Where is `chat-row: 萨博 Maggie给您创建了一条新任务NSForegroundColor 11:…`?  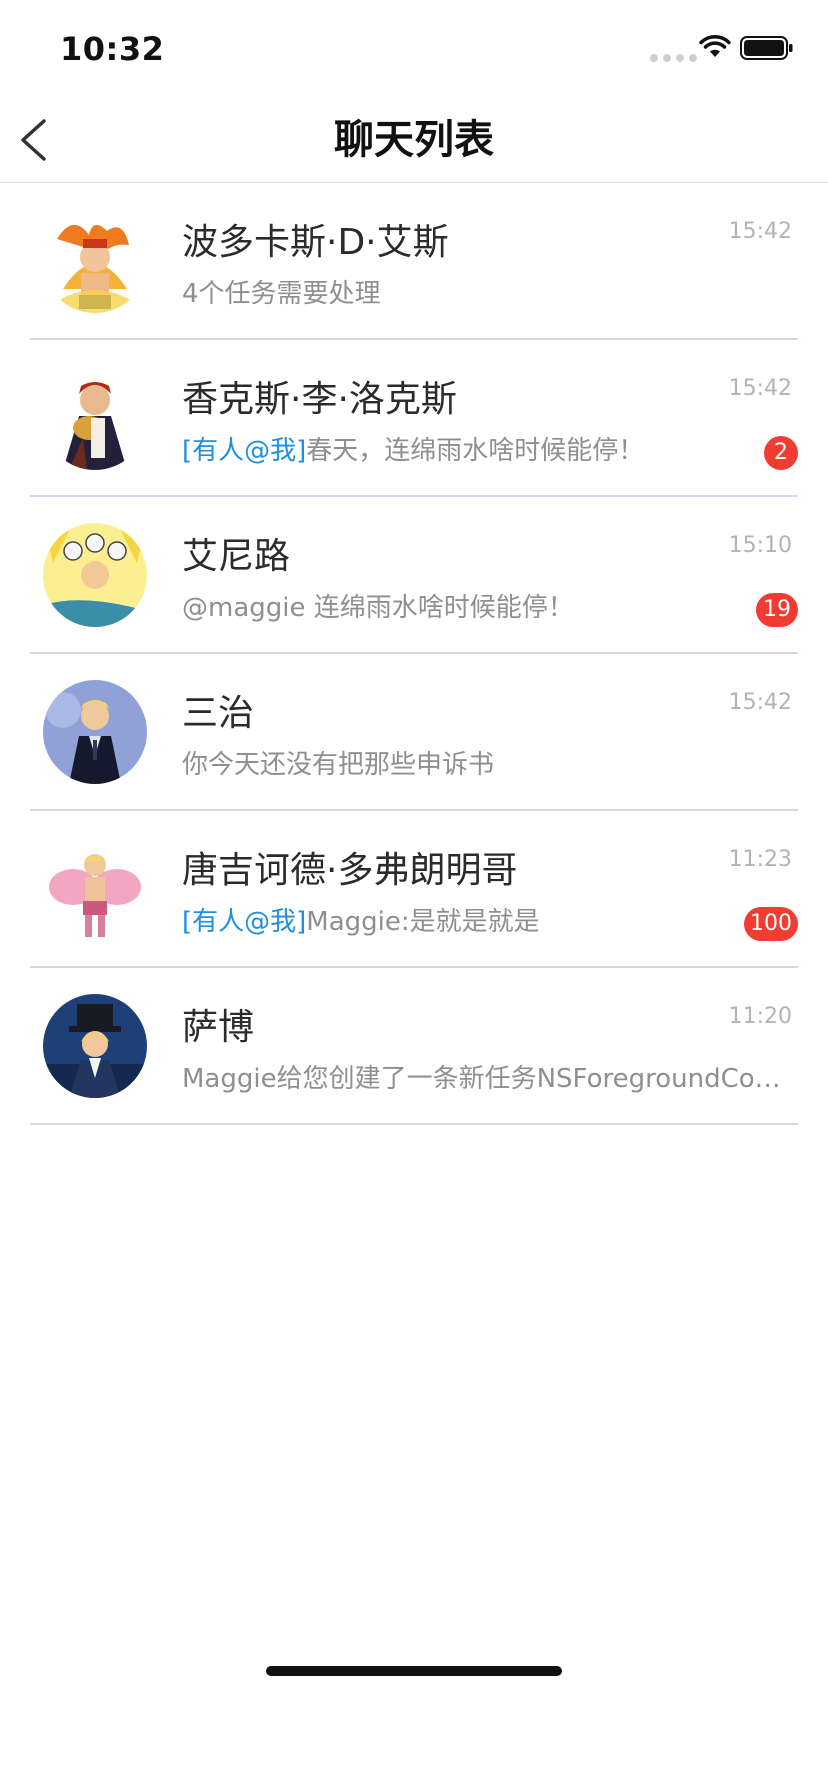 chat-row: 萨博 Maggie给您创建了一条新任务NSForegroundColor 11:… is located at coordinates (414, 1046).